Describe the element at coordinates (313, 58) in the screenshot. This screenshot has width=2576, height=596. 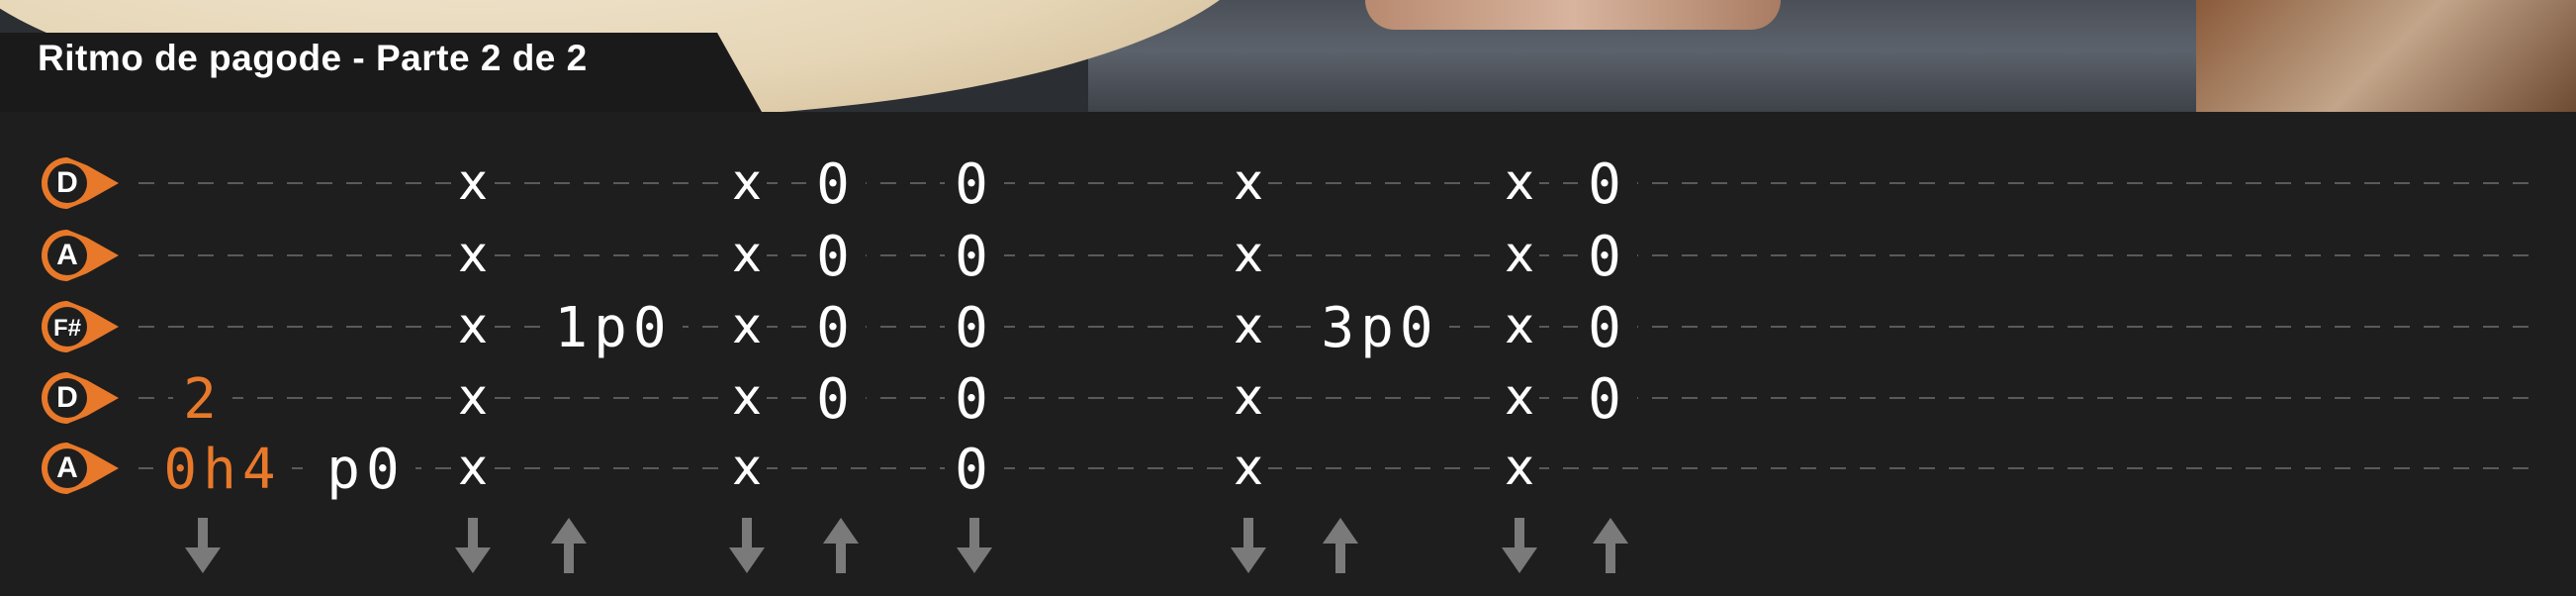
I see `lesson-title: Ritmo de pagode - Parte 2 de 2` at that location.